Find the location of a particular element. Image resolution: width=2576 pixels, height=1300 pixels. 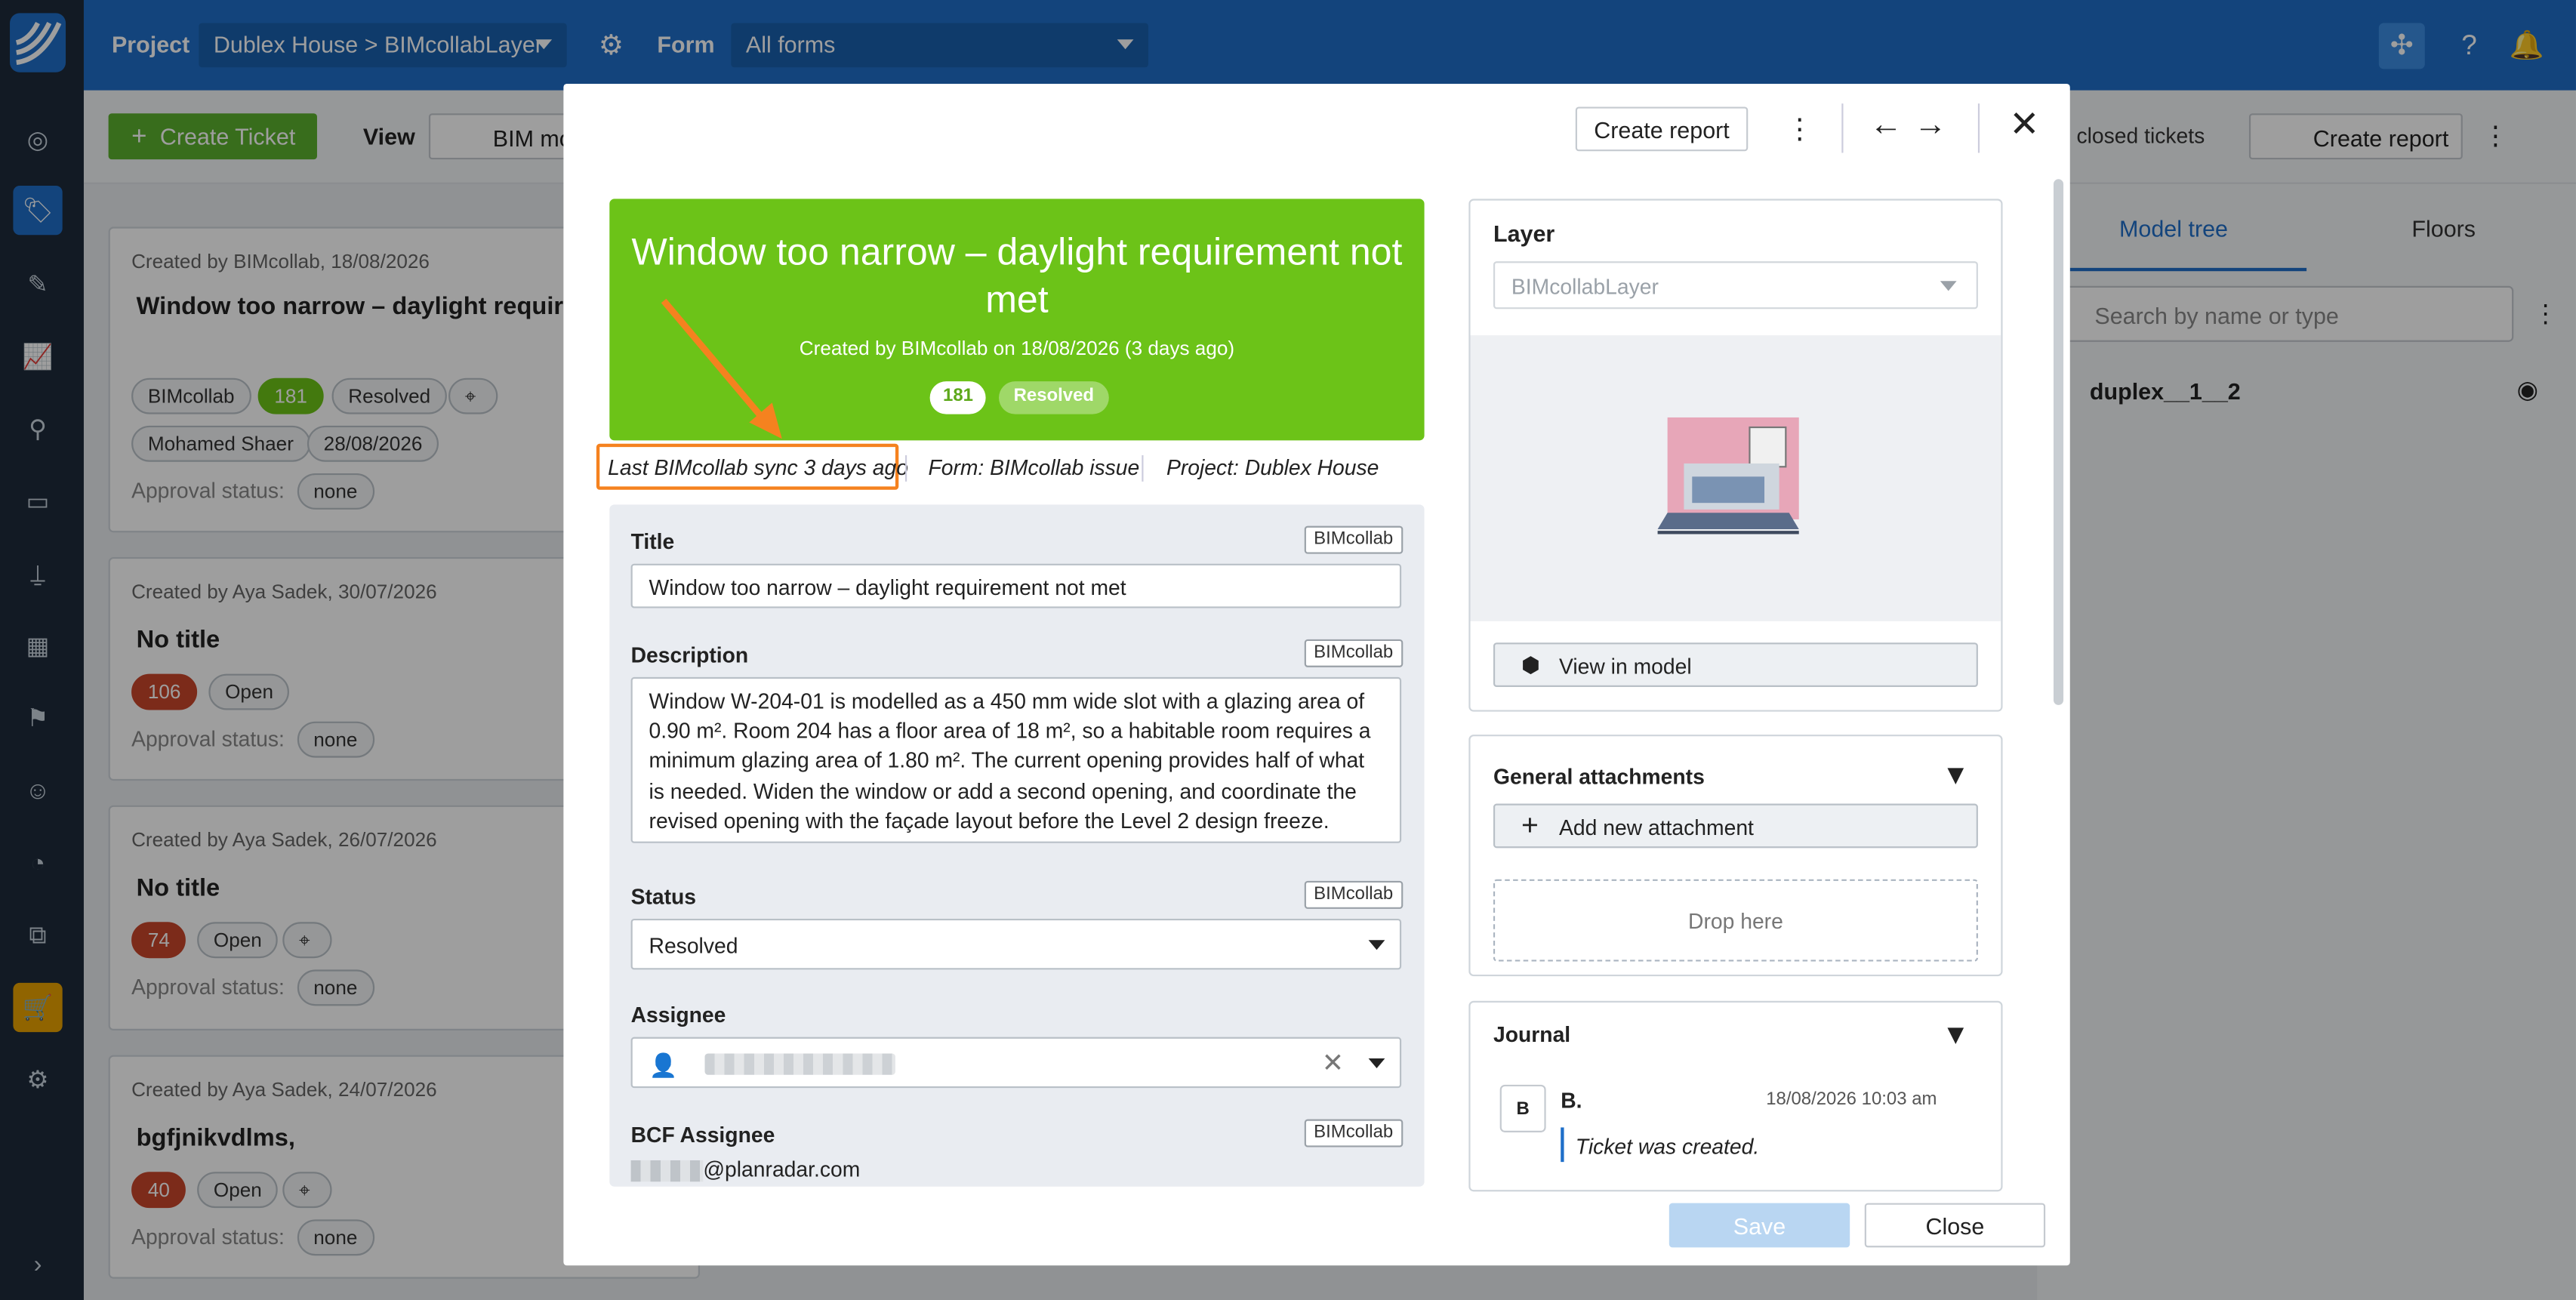

status-select: Resolved is located at coordinates (1016, 944).